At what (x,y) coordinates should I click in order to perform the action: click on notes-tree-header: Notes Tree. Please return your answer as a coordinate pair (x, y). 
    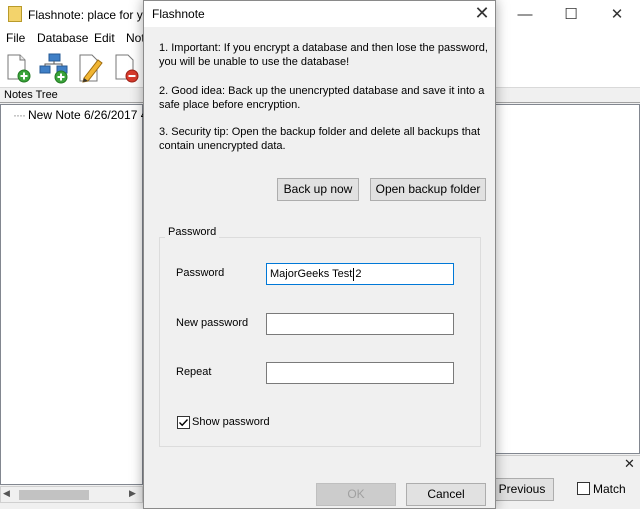
    Looking at the image, I should click on (72, 96).